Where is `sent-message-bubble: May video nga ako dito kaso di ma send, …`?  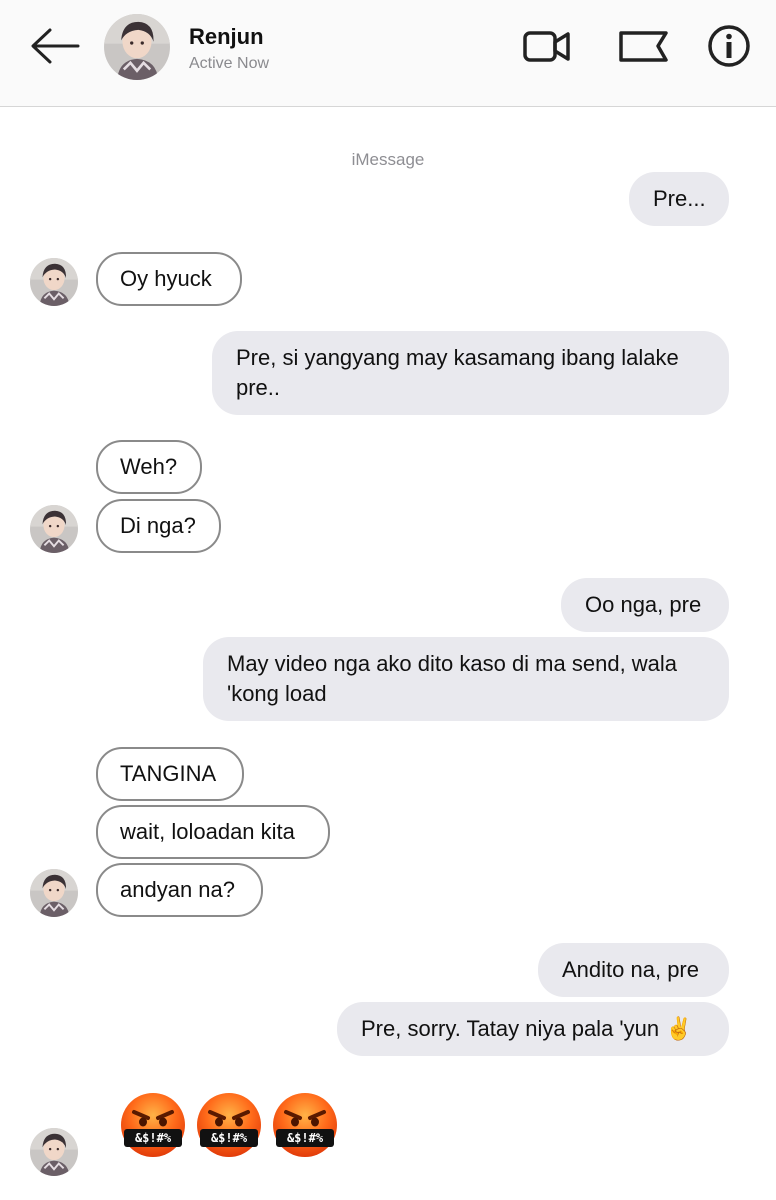
sent-message-bubble: May video nga ako dito kaso di ma send, … is located at coordinates (466, 679).